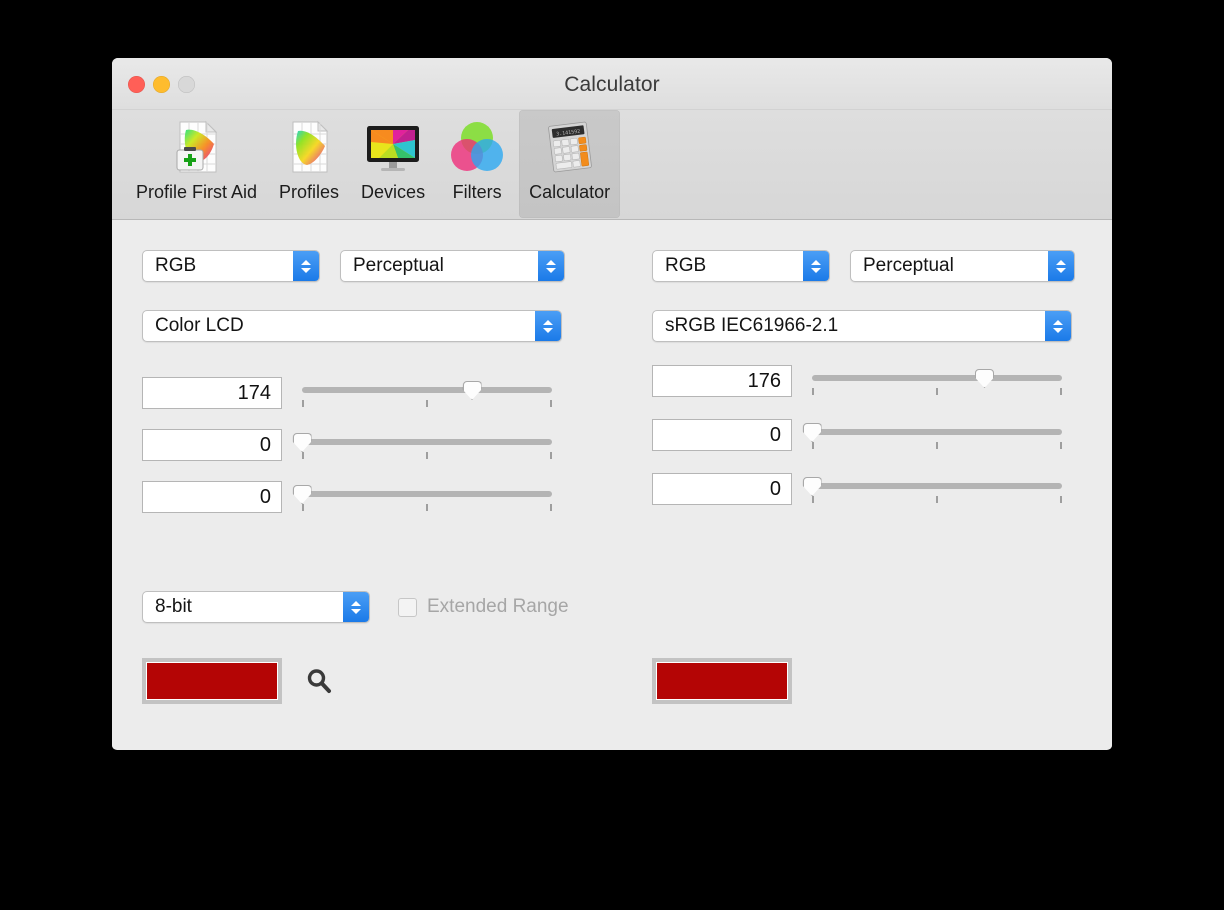 Image resolution: width=1224 pixels, height=910 pixels. I want to click on left-rendering-intent-value: Perceptual, so click(398, 265).